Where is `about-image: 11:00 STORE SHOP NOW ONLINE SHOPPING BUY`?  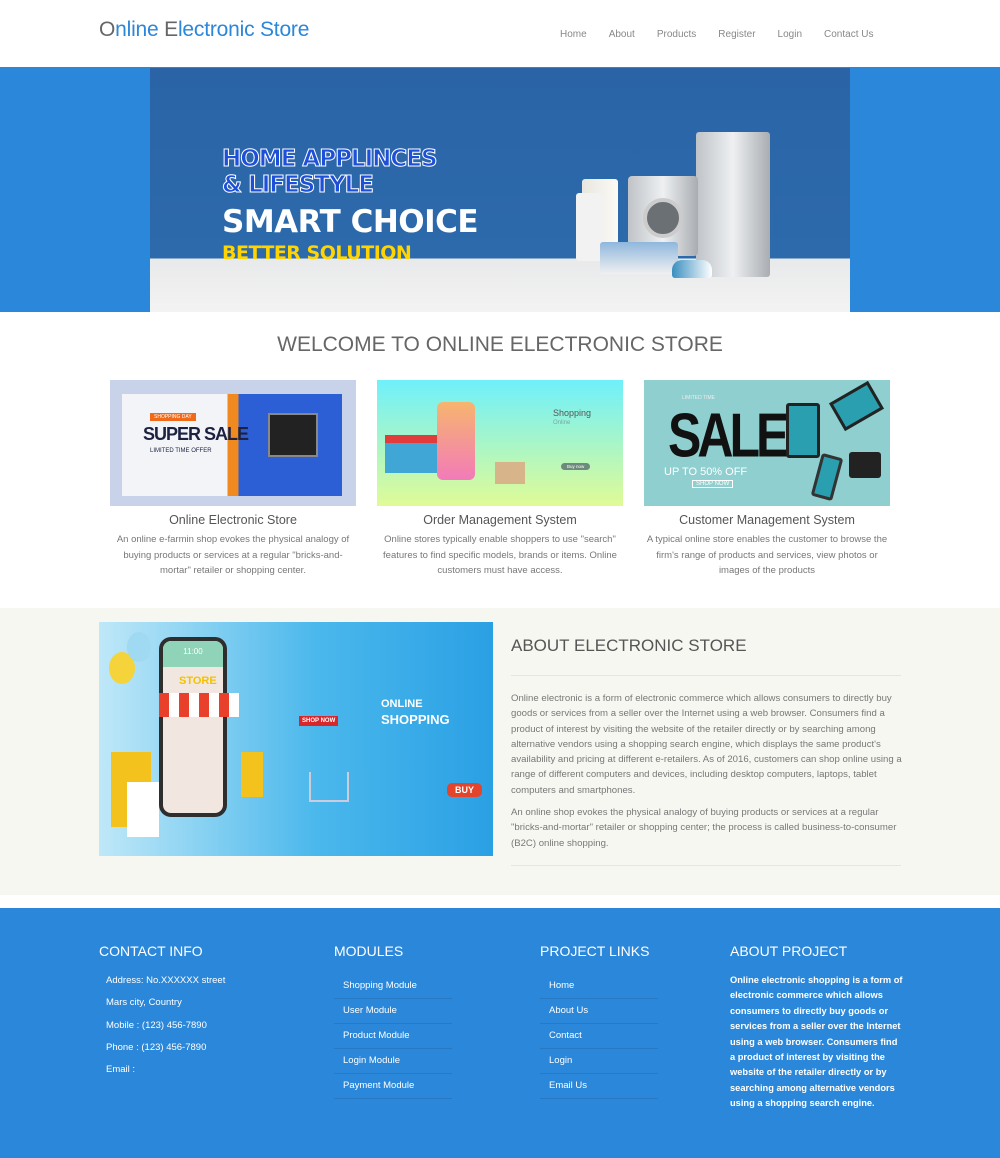 about-image: 11:00 STORE SHOP NOW ONLINE SHOPPING BUY is located at coordinates (296, 739).